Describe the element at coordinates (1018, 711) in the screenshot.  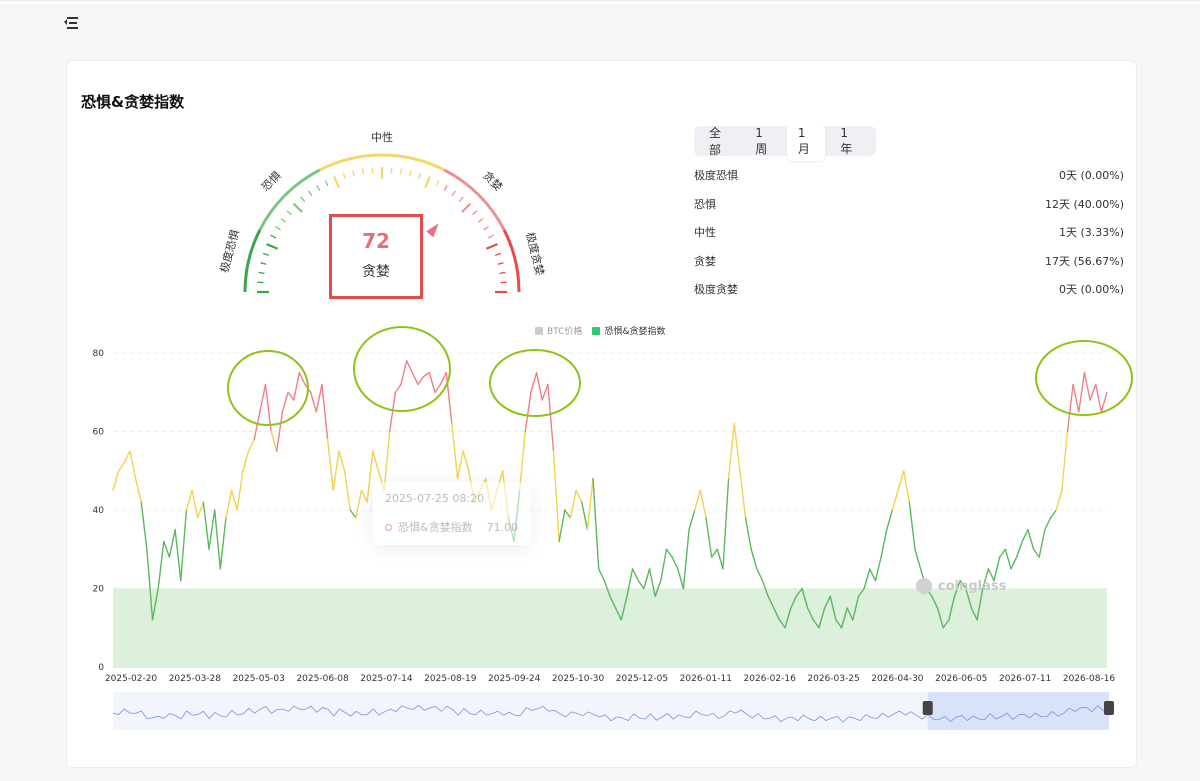
I see `overview-zoom-window` at that location.